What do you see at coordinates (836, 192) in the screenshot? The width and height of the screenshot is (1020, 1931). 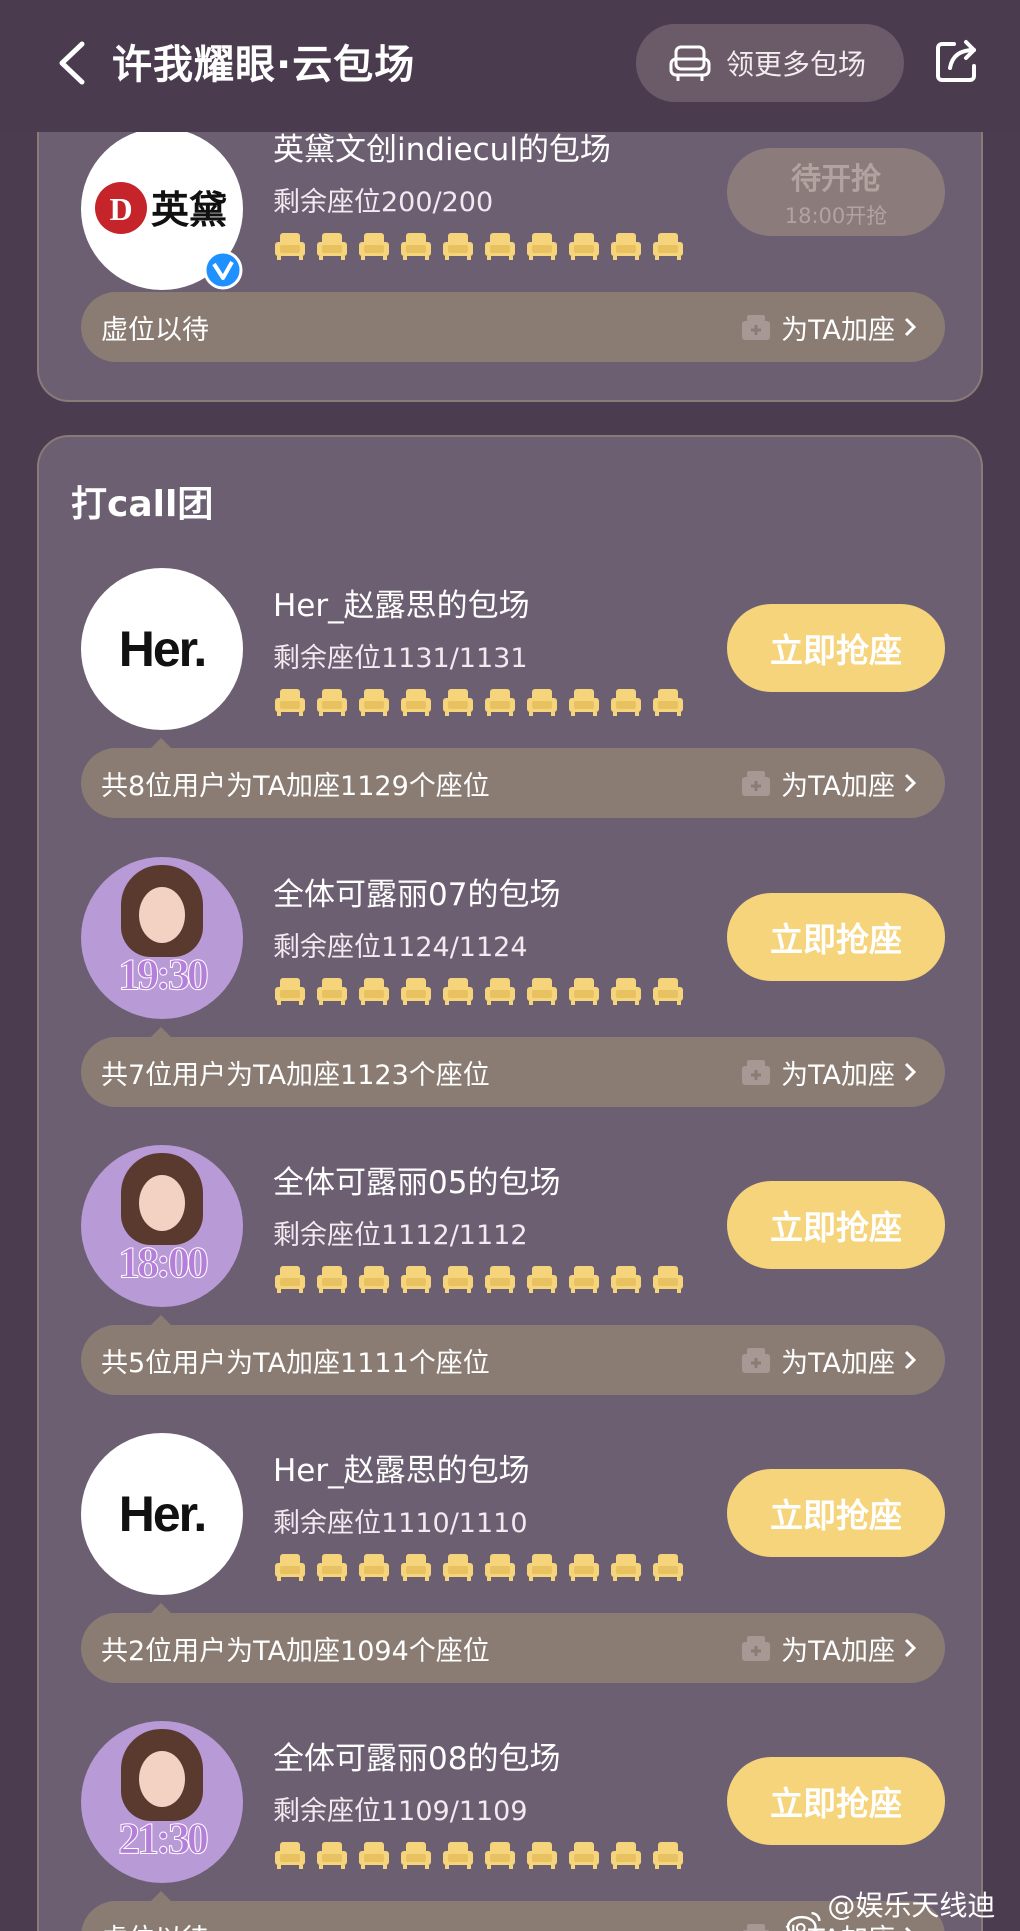 I see `pending-status-button: 待开抢 18:00开抢` at bounding box center [836, 192].